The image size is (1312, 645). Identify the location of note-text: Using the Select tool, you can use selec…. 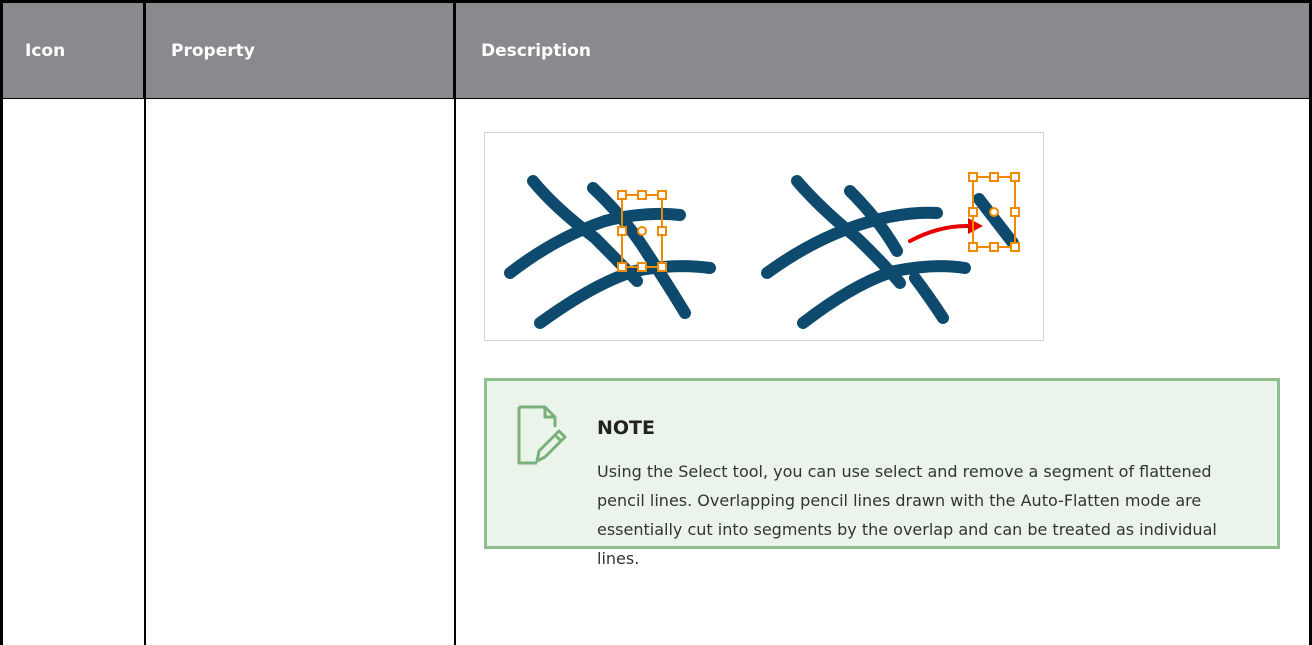
(922, 515).